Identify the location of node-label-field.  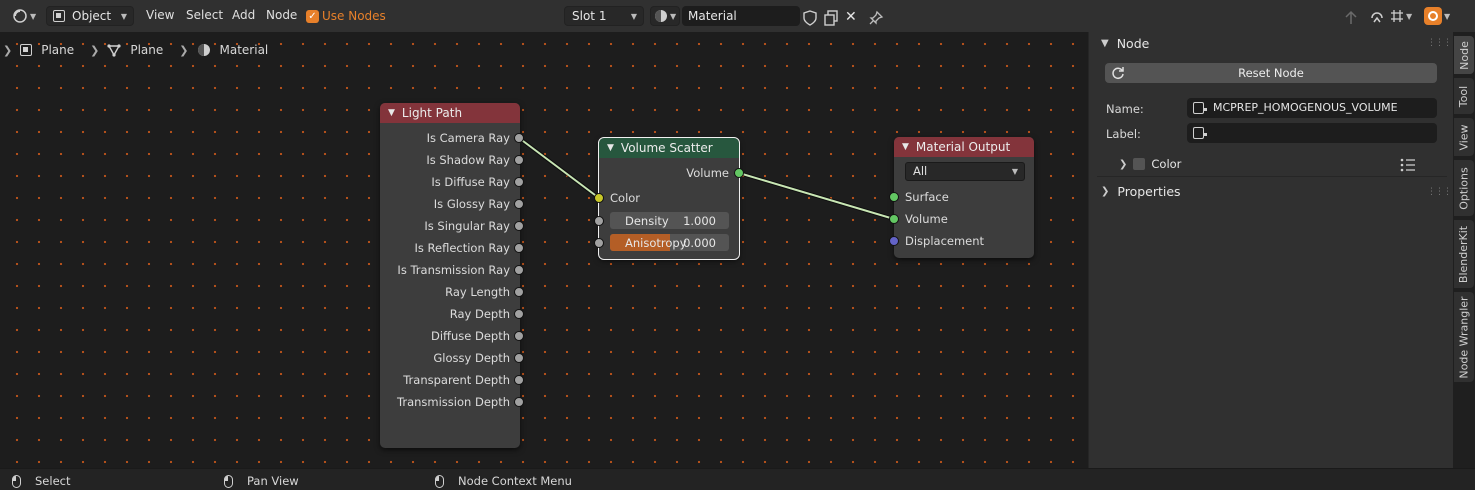
(1312, 133).